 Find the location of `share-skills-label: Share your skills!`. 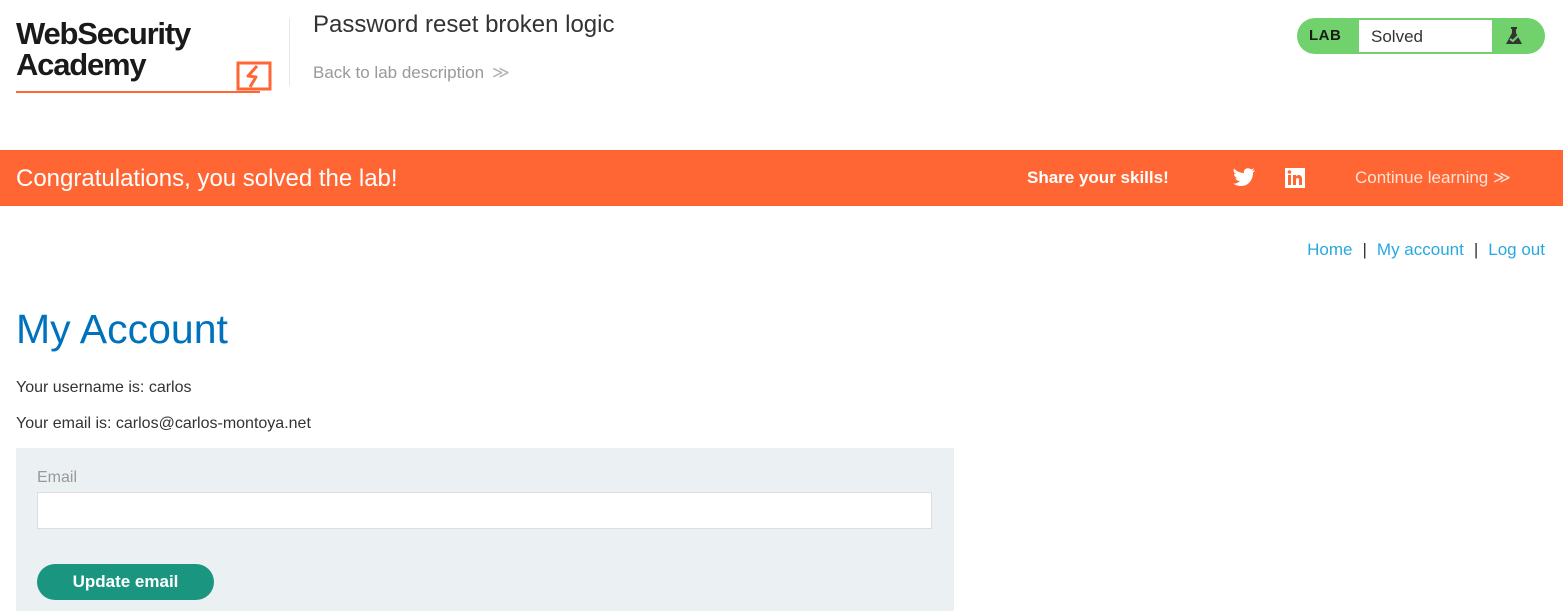

share-skills-label: Share your skills! is located at coordinates (1098, 177).